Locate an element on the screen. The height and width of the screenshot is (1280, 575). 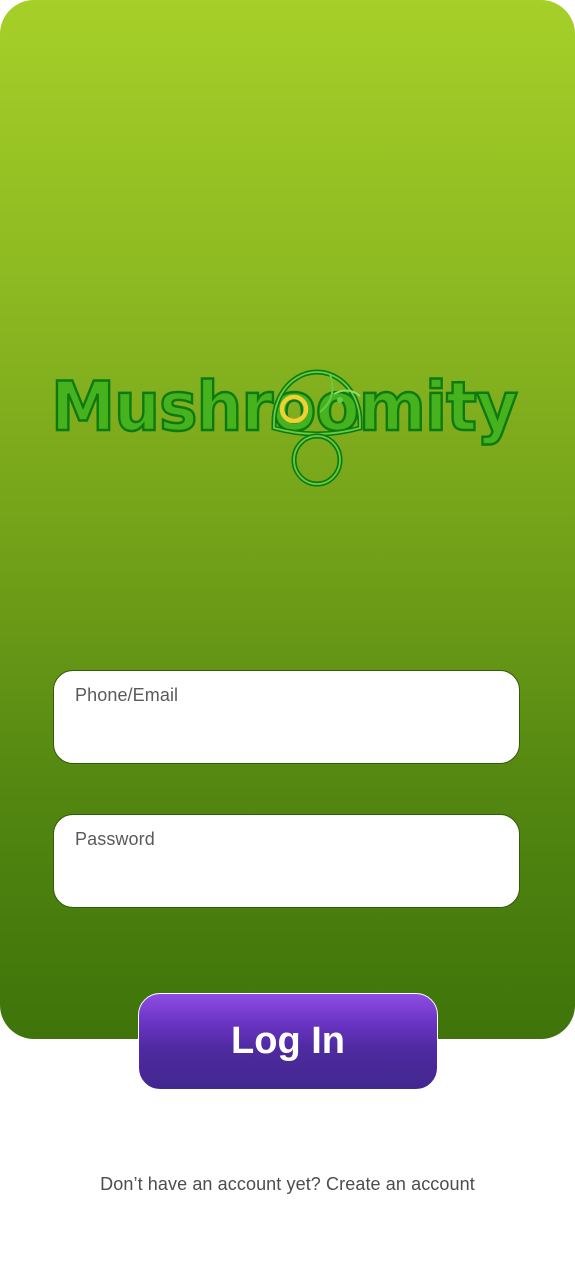
password-field: Password is located at coordinates (286, 861).